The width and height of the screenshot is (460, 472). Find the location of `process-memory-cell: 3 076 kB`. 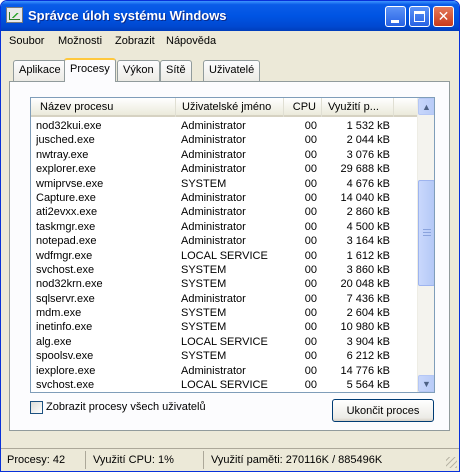

process-memory-cell: 3 076 kB is located at coordinates (368, 154).